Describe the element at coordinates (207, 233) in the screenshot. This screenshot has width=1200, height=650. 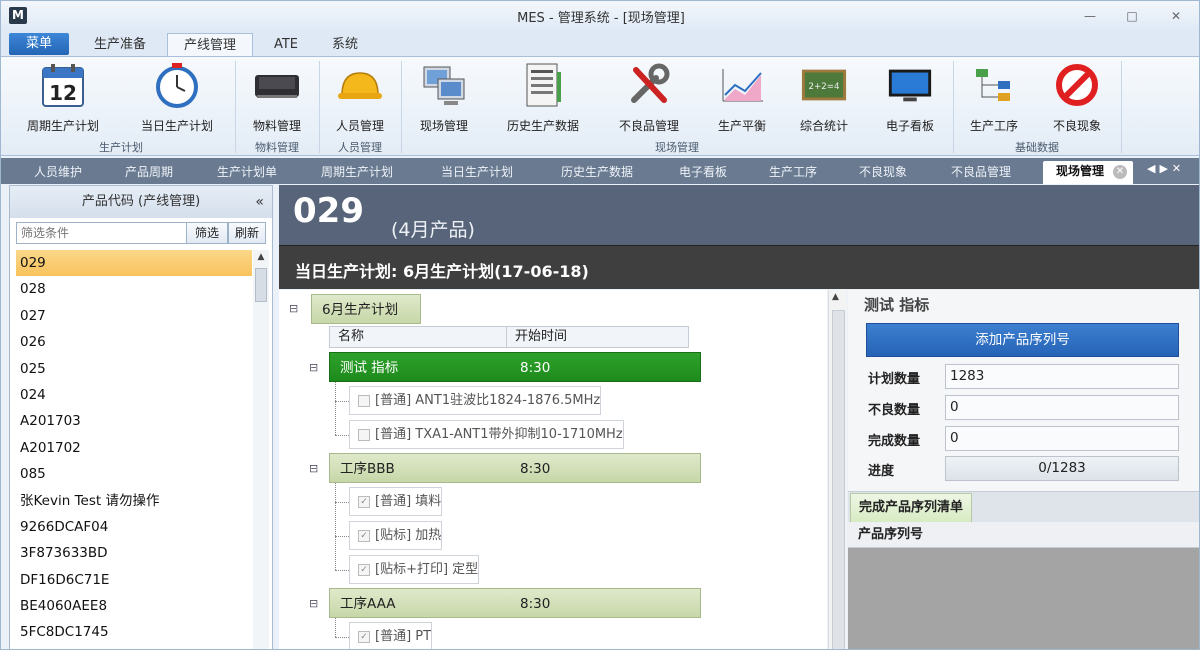
I see `filter-button: 筛选` at that location.